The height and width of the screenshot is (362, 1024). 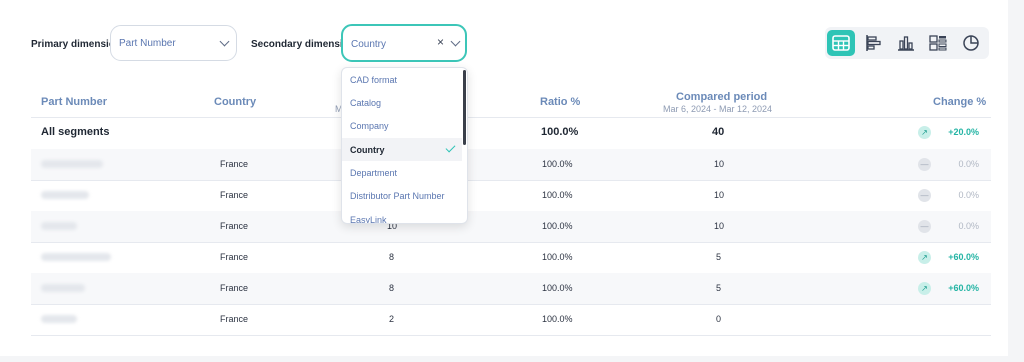 I want to click on pie-chart-view-button, so click(x=971, y=43).